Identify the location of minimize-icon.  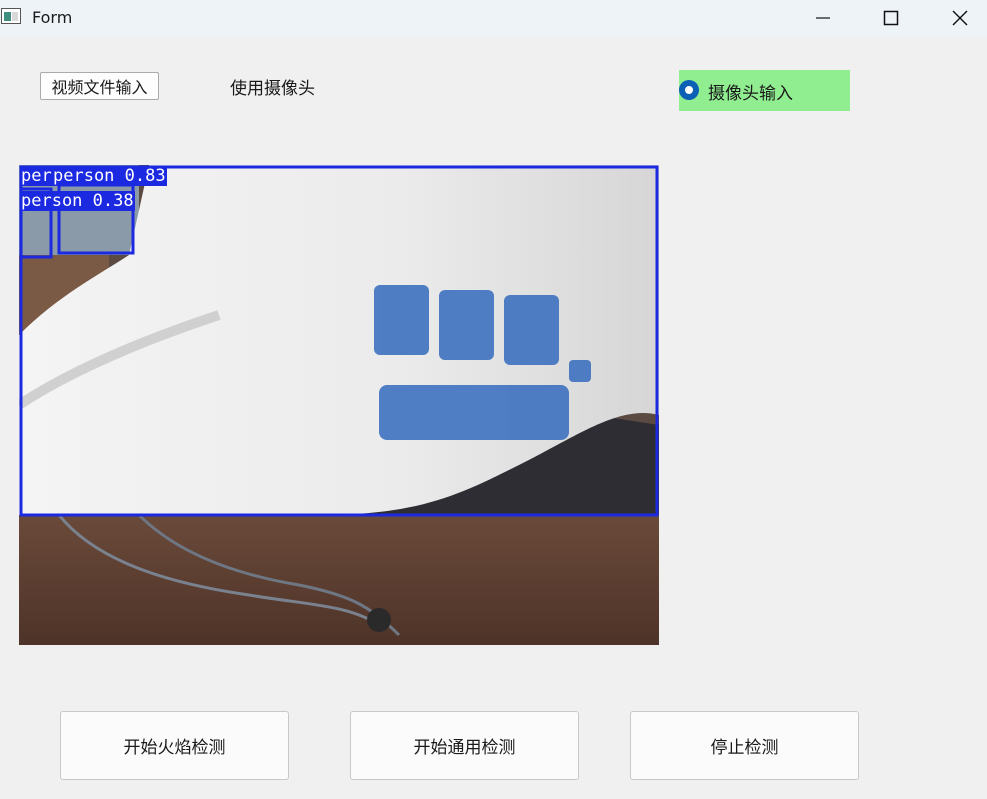
(823, 18).